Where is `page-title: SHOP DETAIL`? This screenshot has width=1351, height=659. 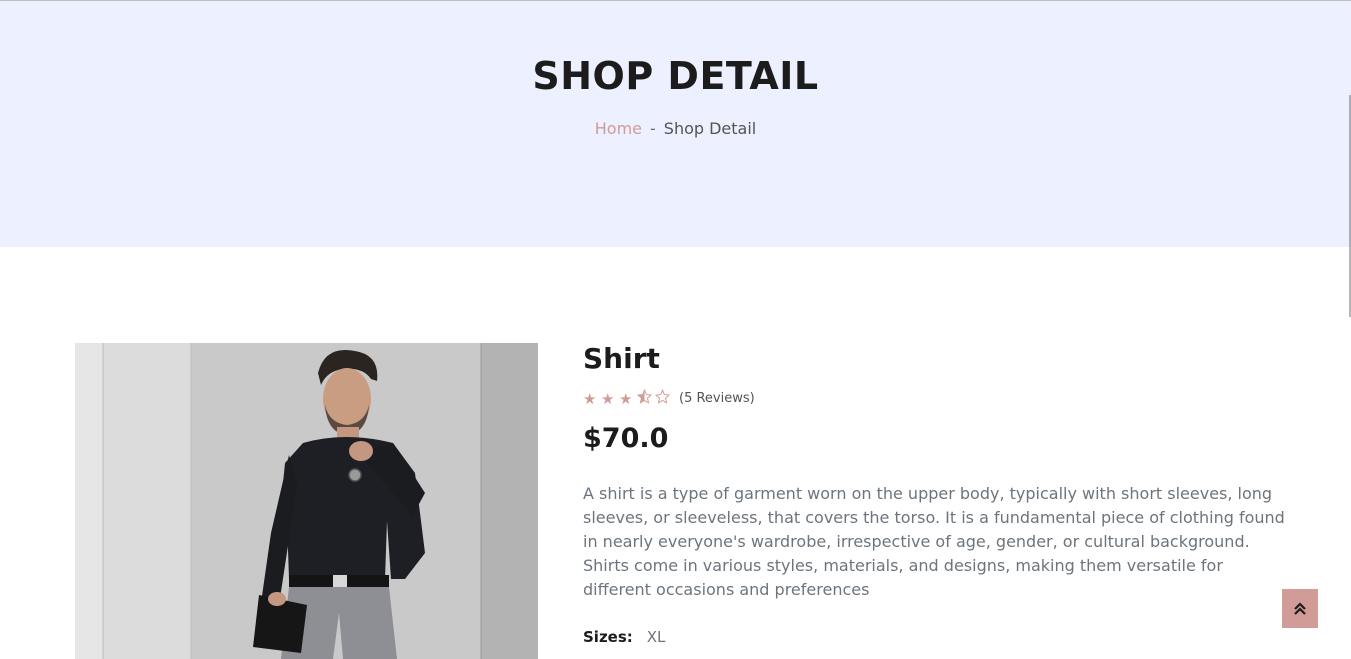 page-title: SHOP DETAIL is located at coordinates (675, 76).